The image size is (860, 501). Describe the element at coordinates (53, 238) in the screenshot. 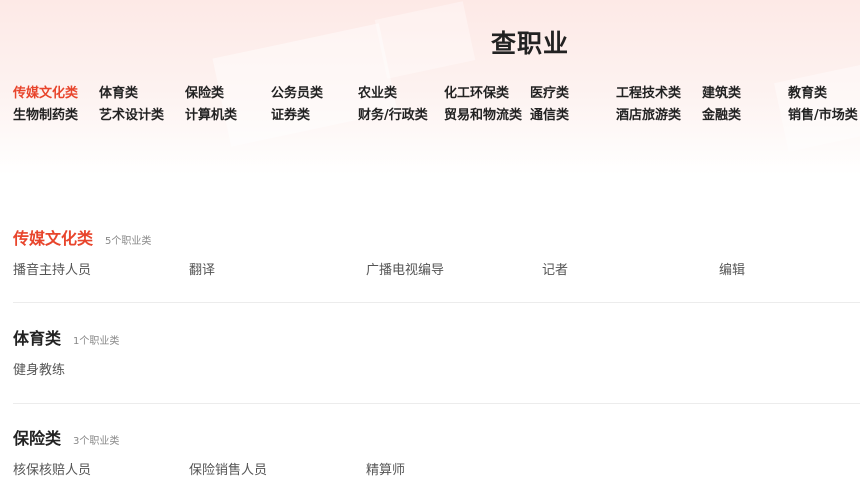

I see `section-title: 传媒文化类` at that location.